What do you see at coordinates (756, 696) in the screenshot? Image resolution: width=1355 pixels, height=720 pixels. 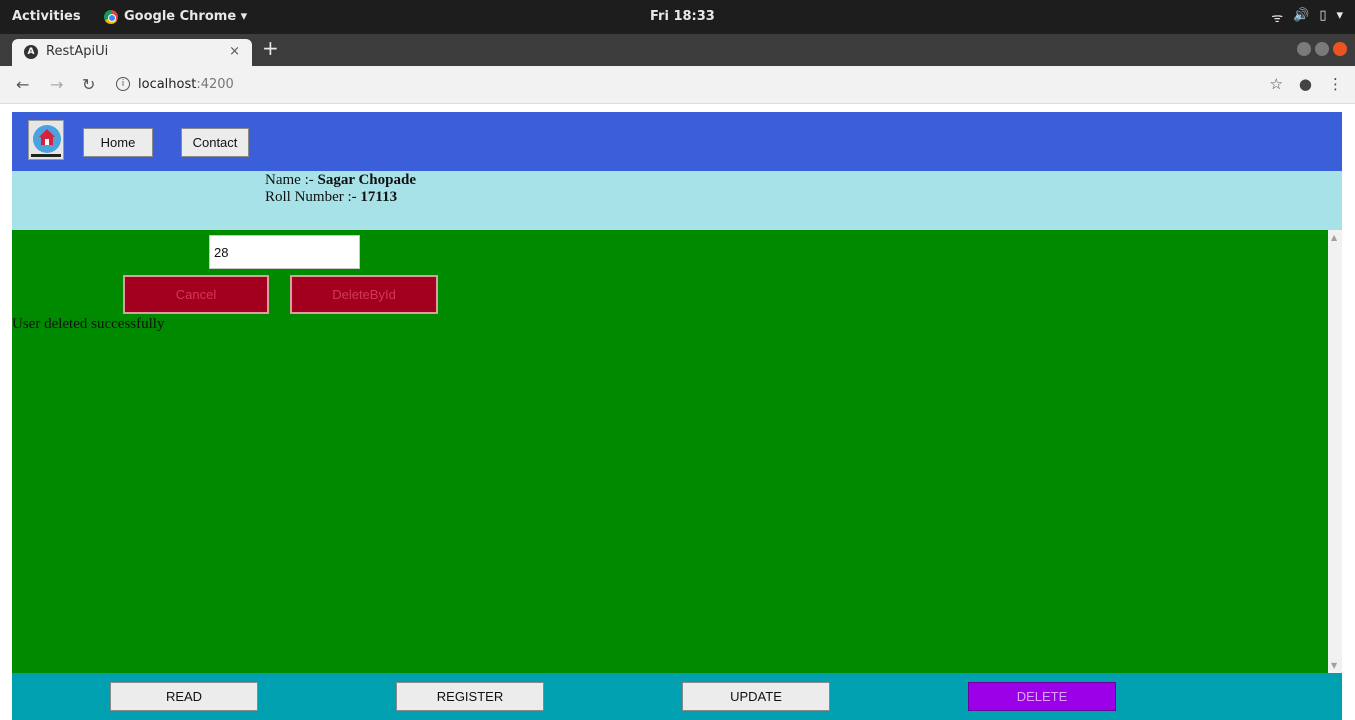 I see `update-button: UPDATE` at bounding box center [756, 696].